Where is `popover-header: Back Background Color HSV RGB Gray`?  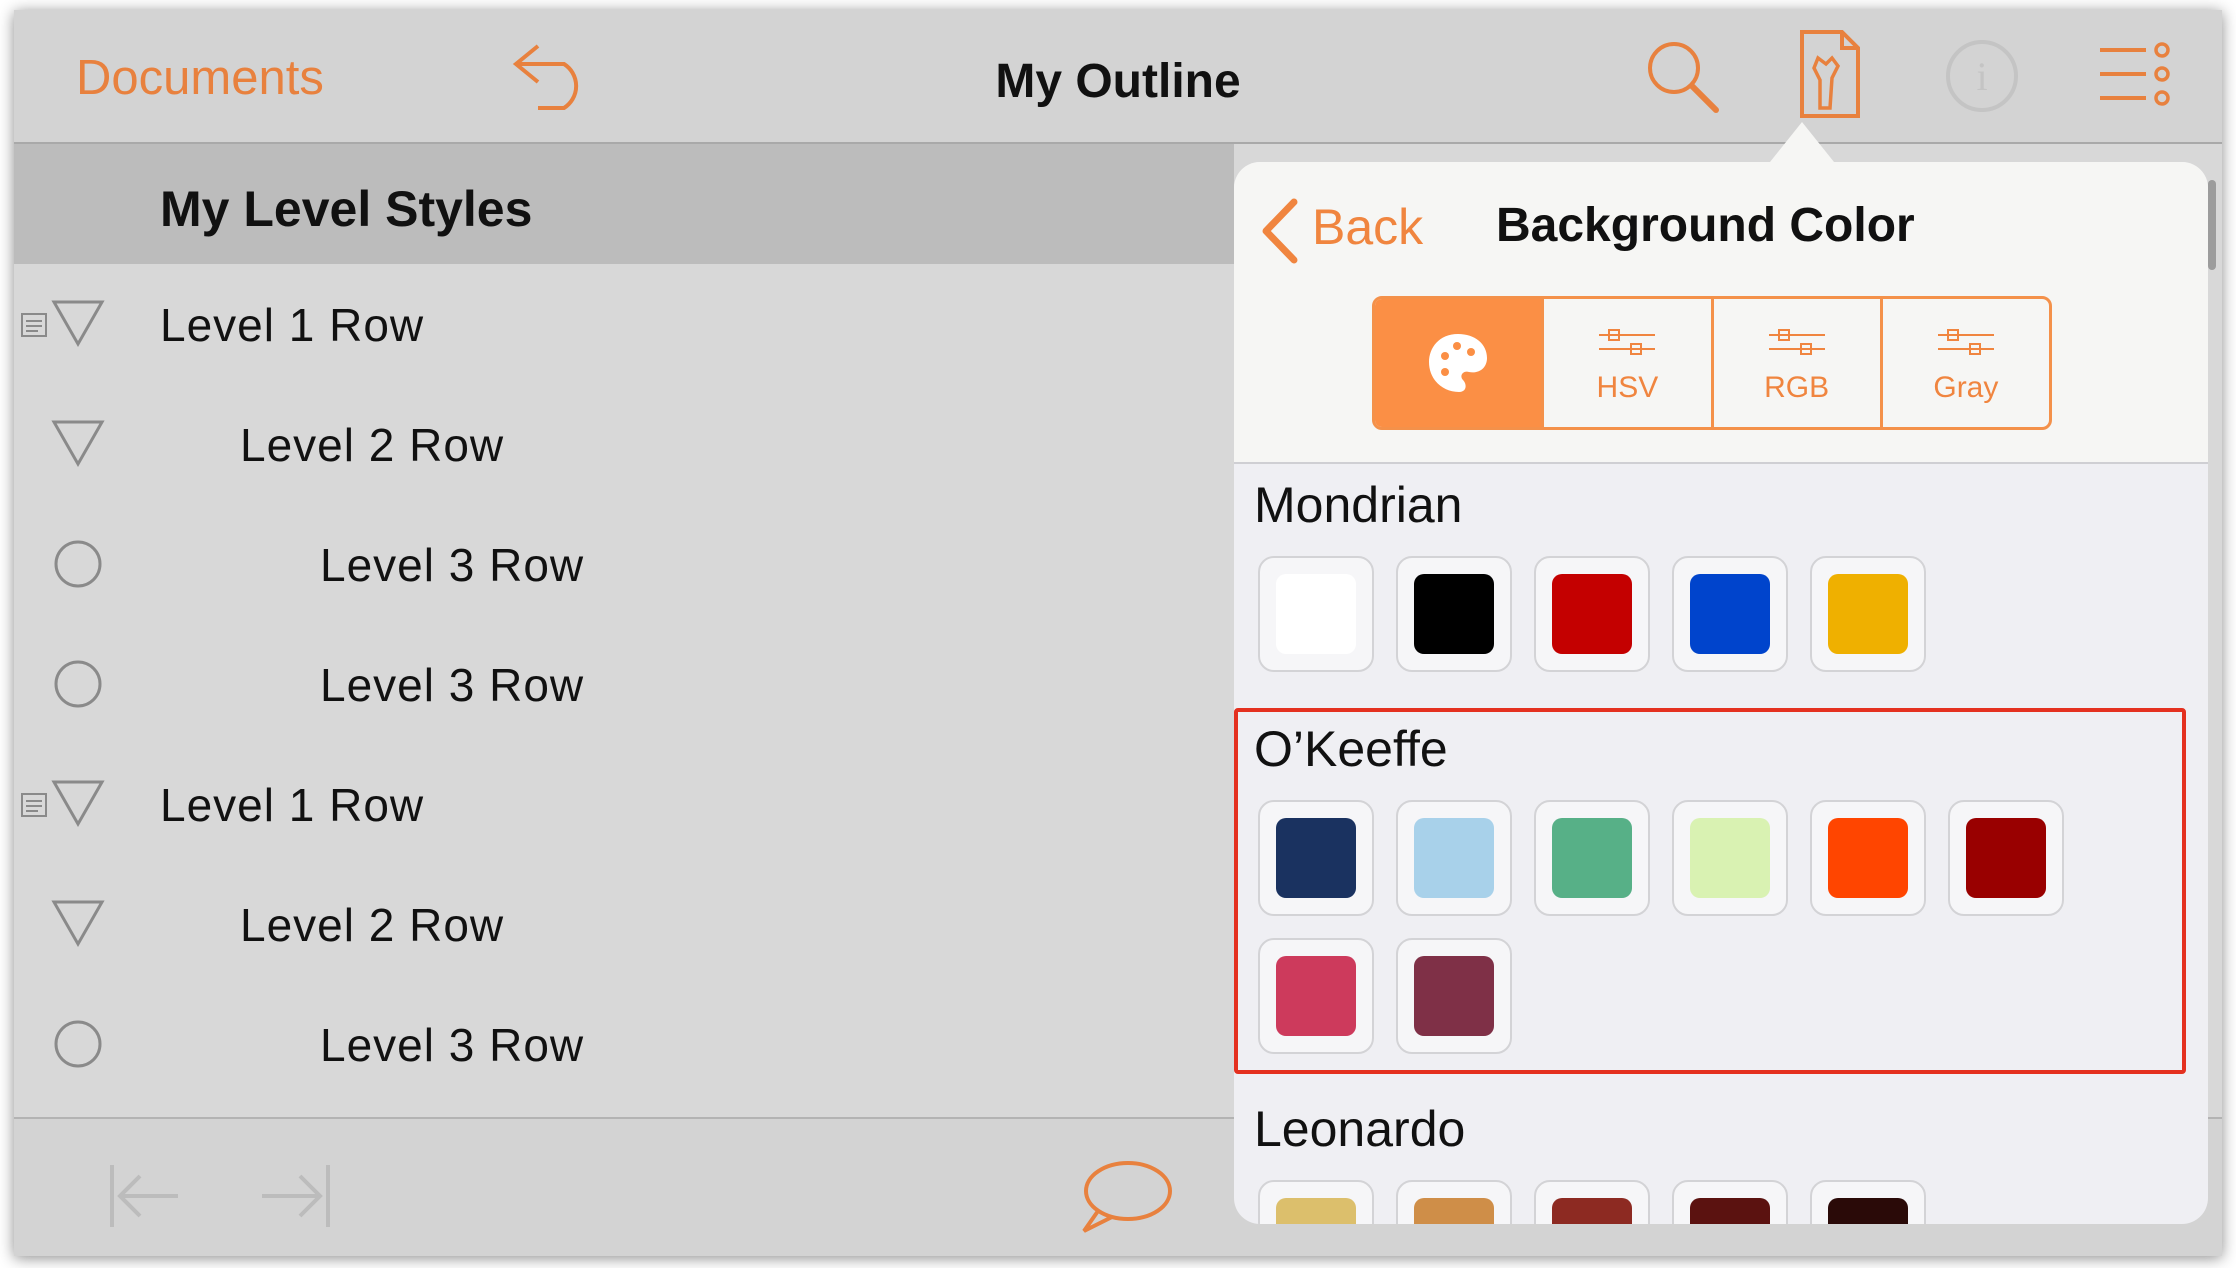 popover-header: Back Background Color HSV RGB Gray is located at coordinates (1721, 313).